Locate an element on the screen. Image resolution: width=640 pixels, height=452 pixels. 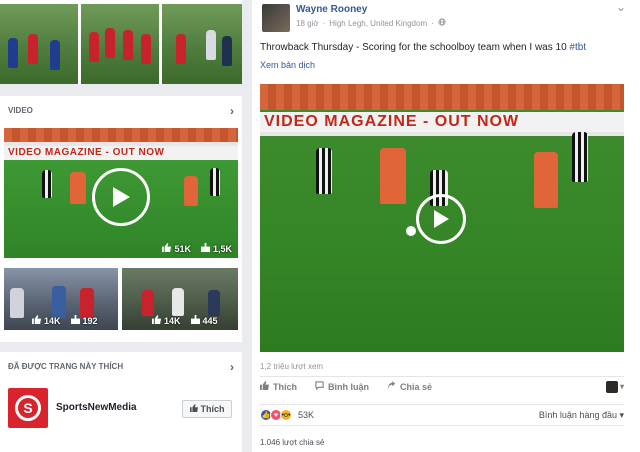
post-options-chevron-icon: ⌄ is located at coordinates (621, 7).